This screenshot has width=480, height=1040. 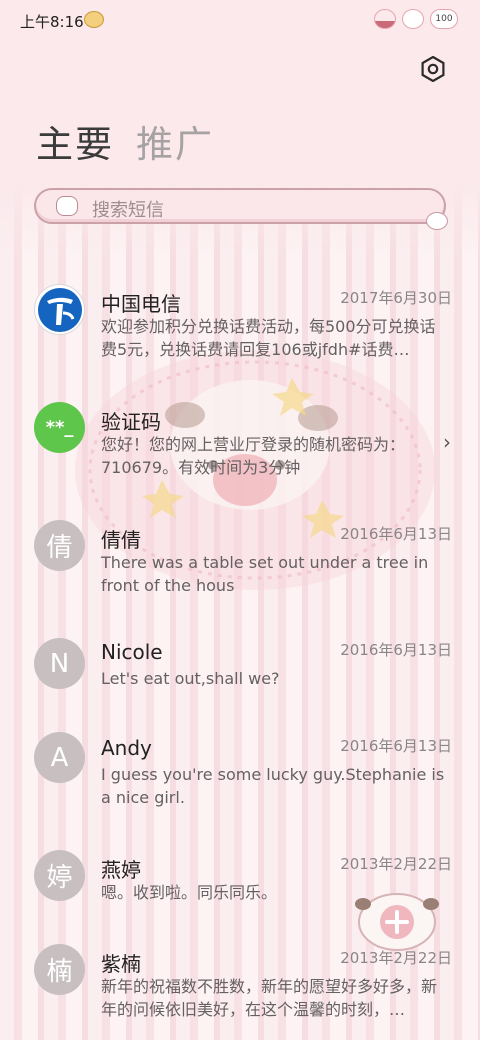 What do you see at coordinates (52, 22) in the screenshot?
I see `status-time: 上午8:16` at bounding box center [52, 22].